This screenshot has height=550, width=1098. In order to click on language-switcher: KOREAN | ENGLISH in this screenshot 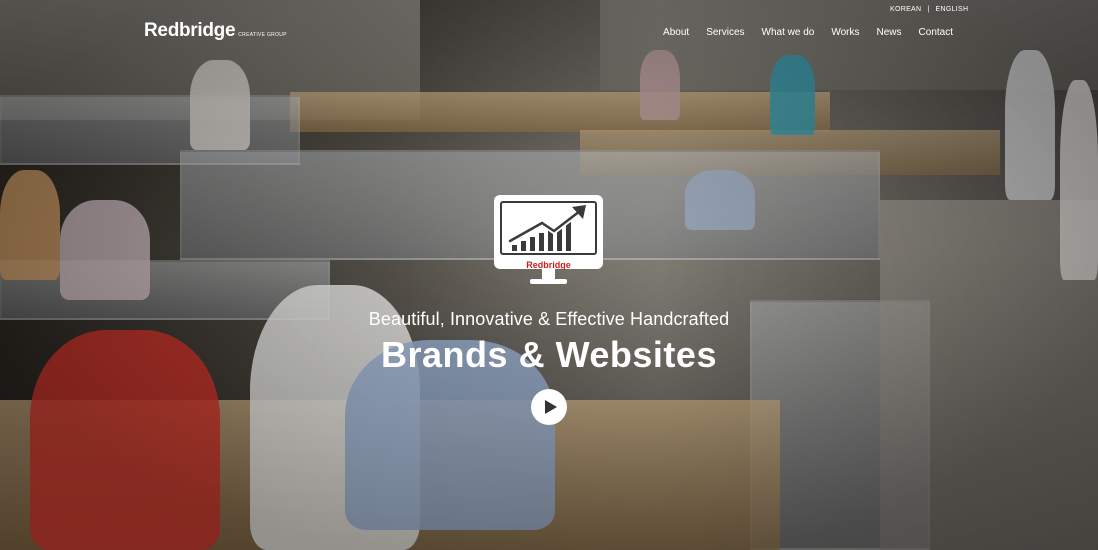, I will do `click(929, 9)`.